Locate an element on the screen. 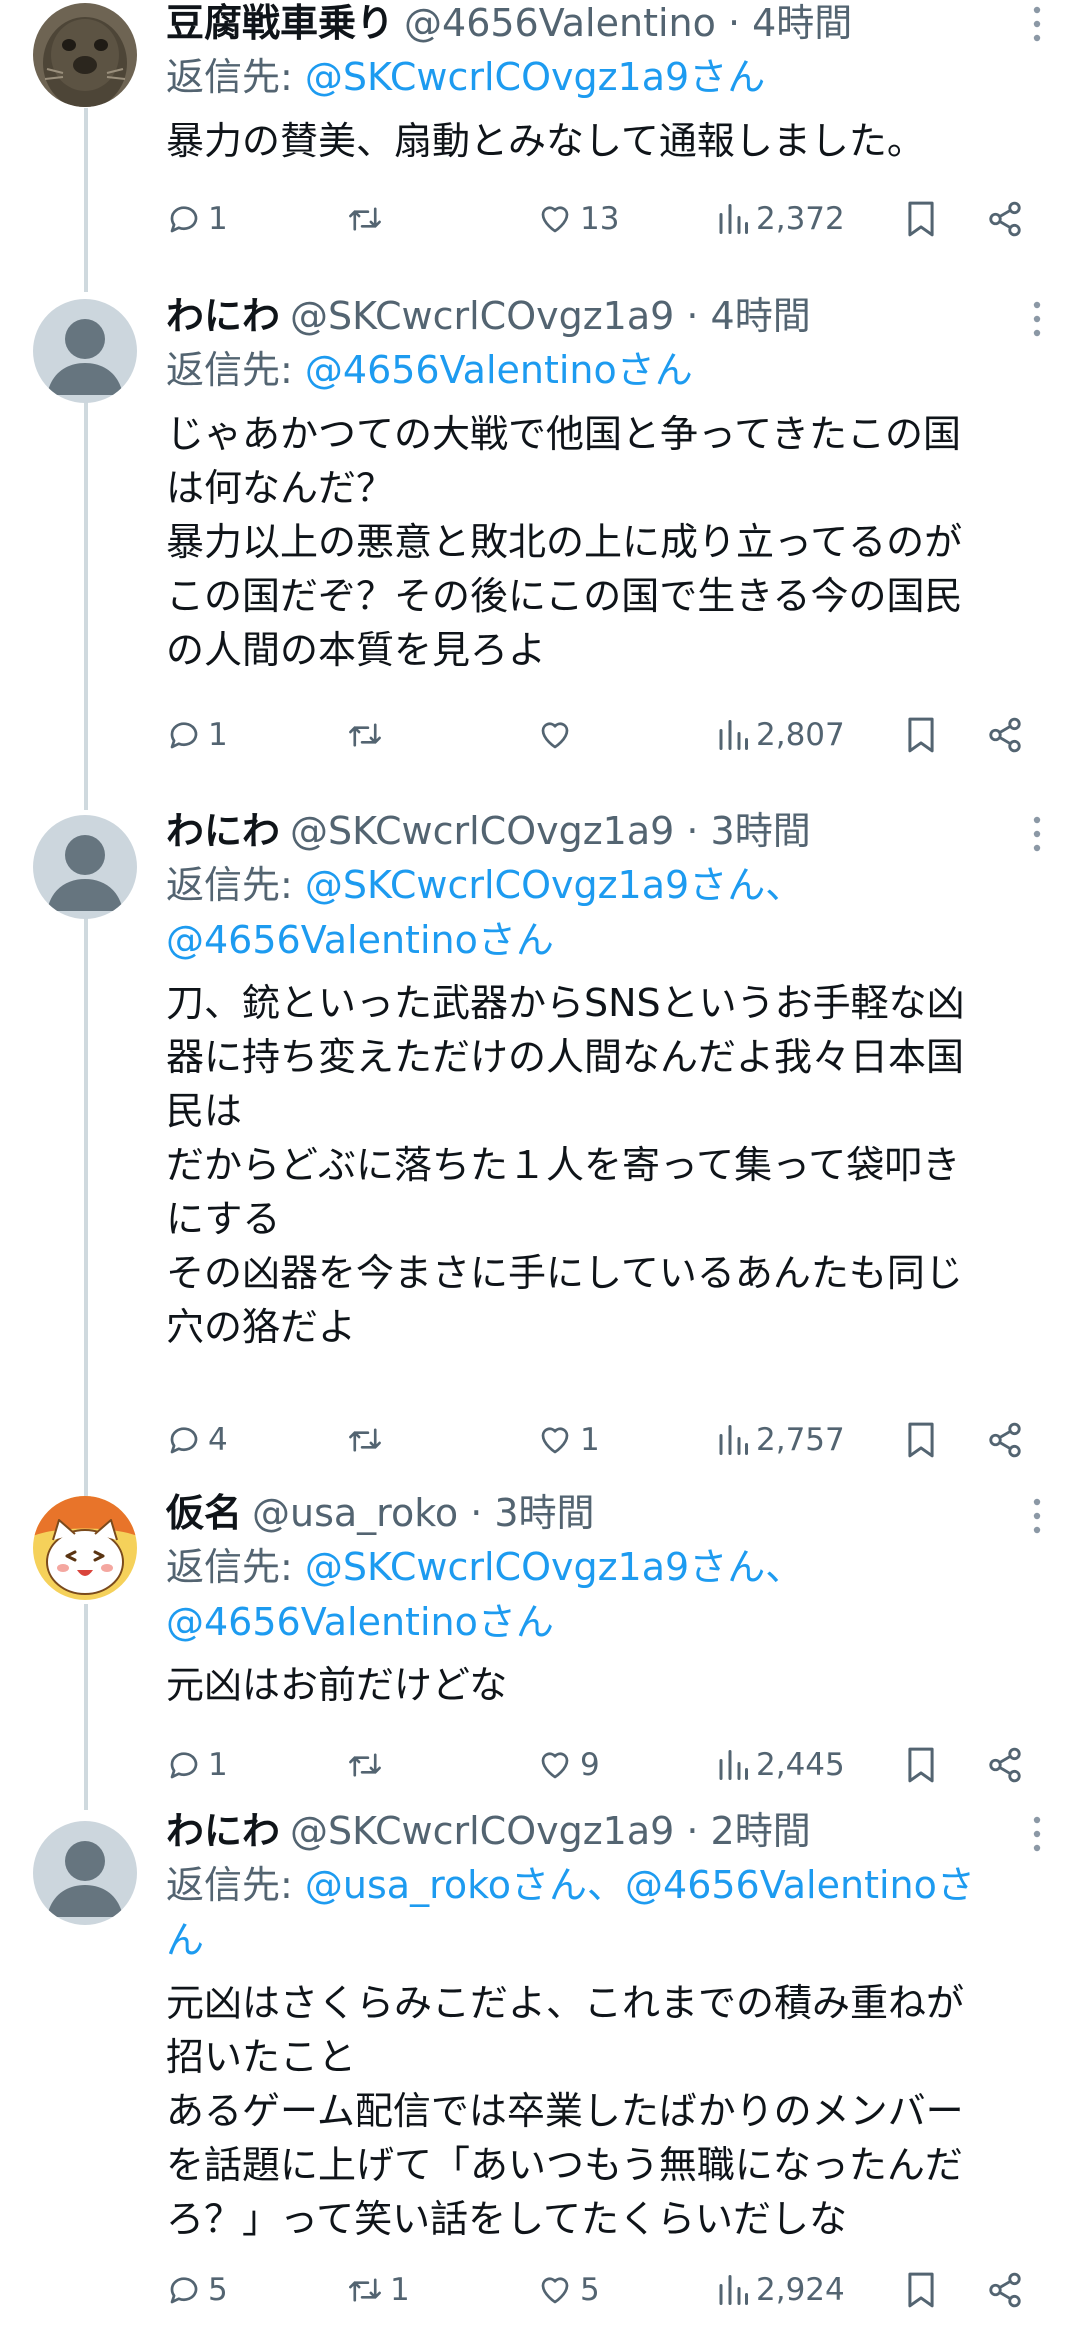 Image resolution: width=1080 pixels, height=2333 pixels. retweet-button: 1 is located at coordinates (378, 2290).